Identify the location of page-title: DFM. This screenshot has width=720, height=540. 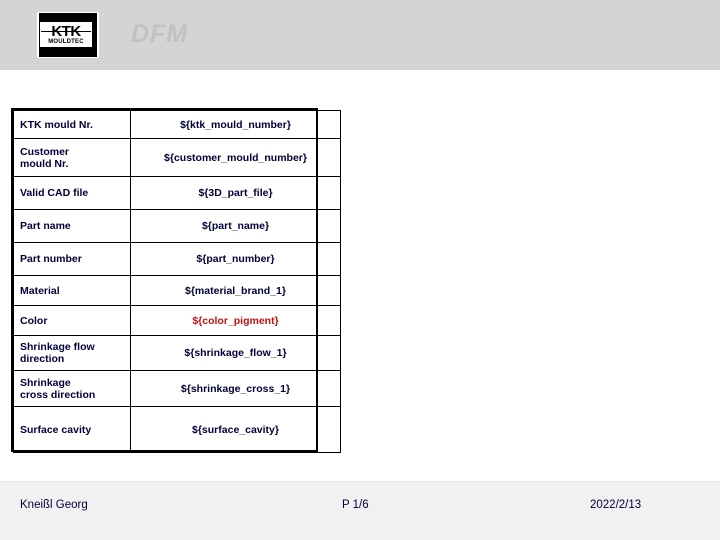
(160, 34).